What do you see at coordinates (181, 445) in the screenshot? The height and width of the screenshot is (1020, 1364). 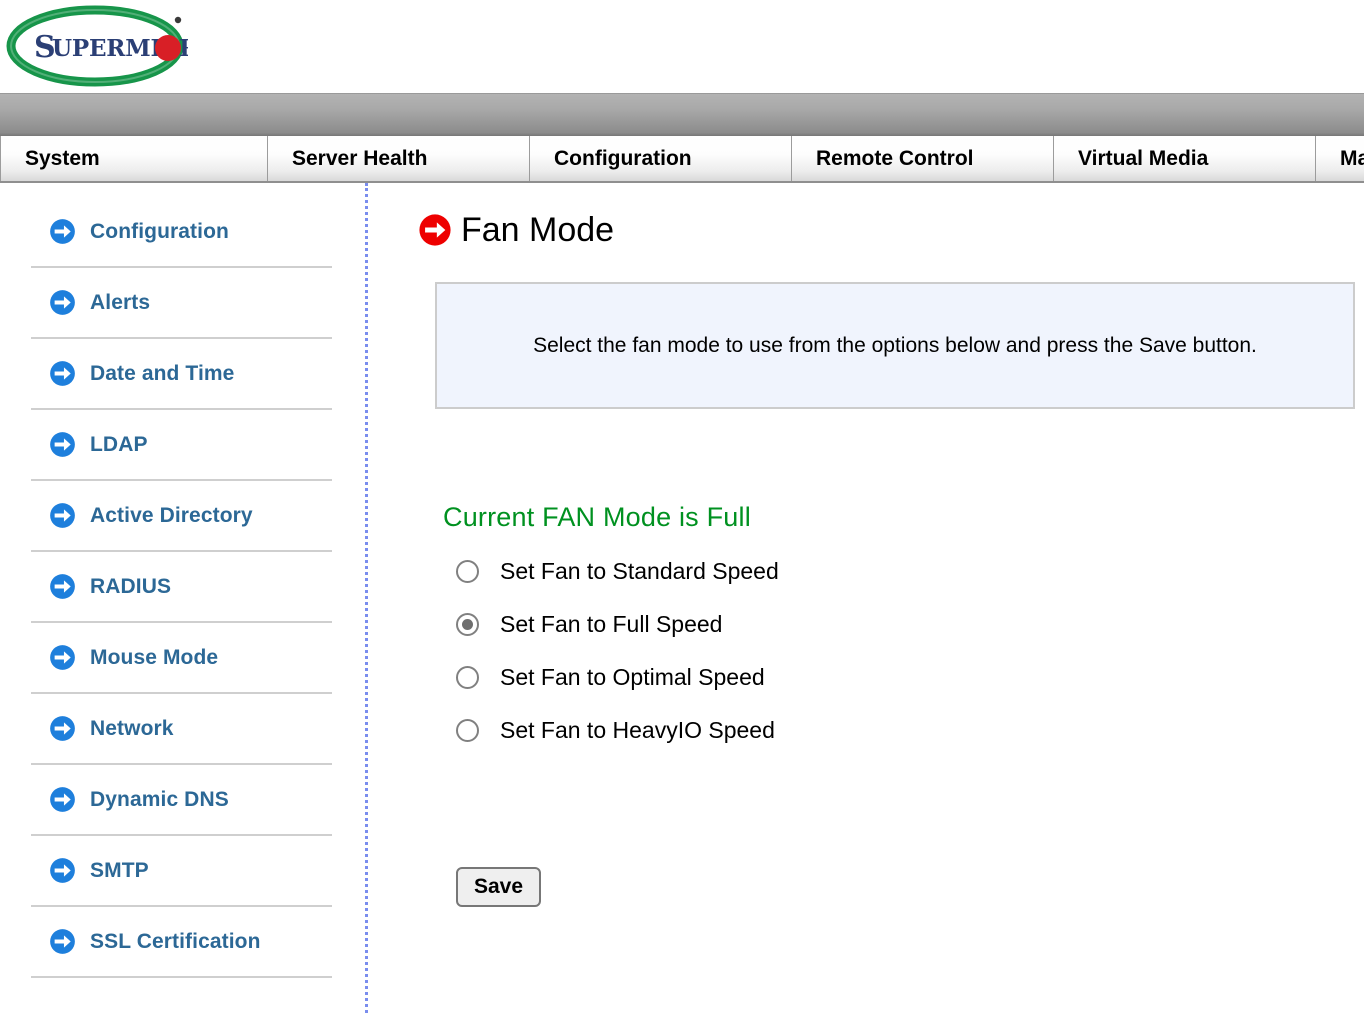 I see `sidebar-item-ldap: LDAP` at bounding box center [181, 445].